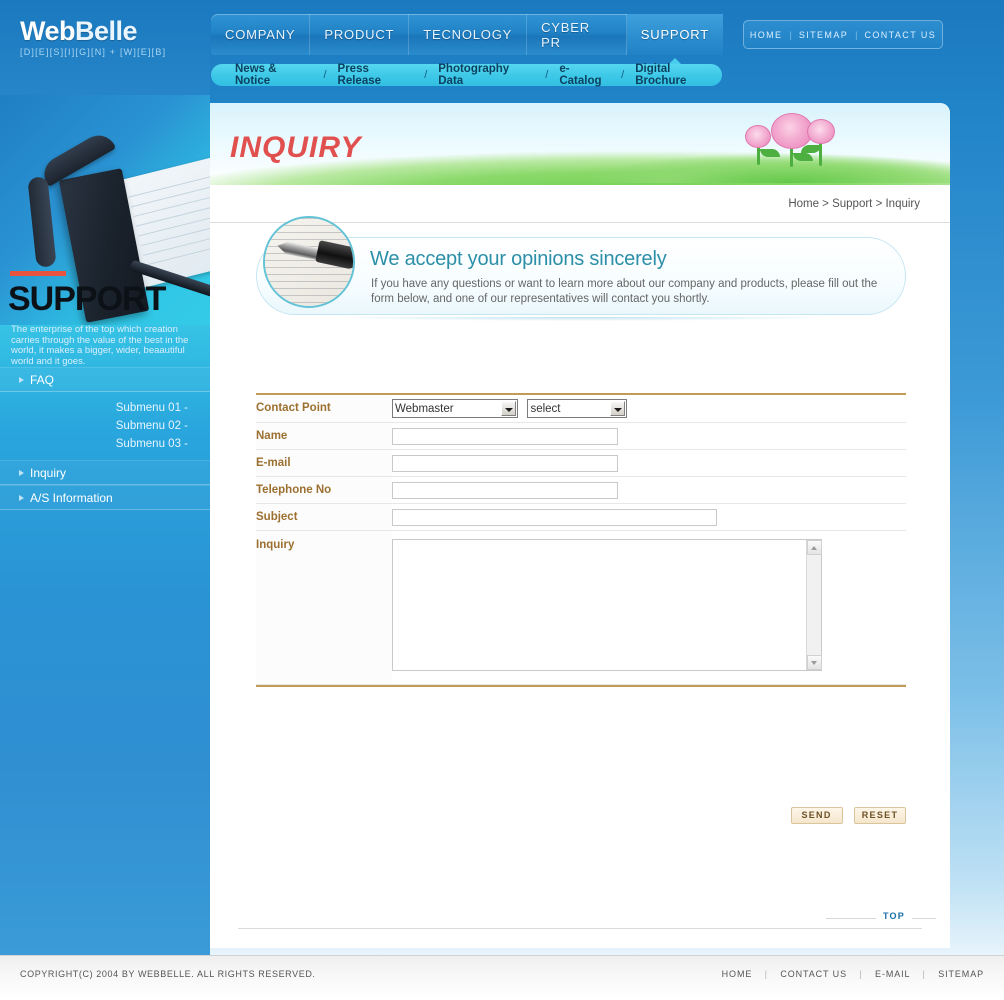 This screenshot has height=1000, width=1004. I want to click on sidebar-item-label: Inquiry, so click(48, 473).